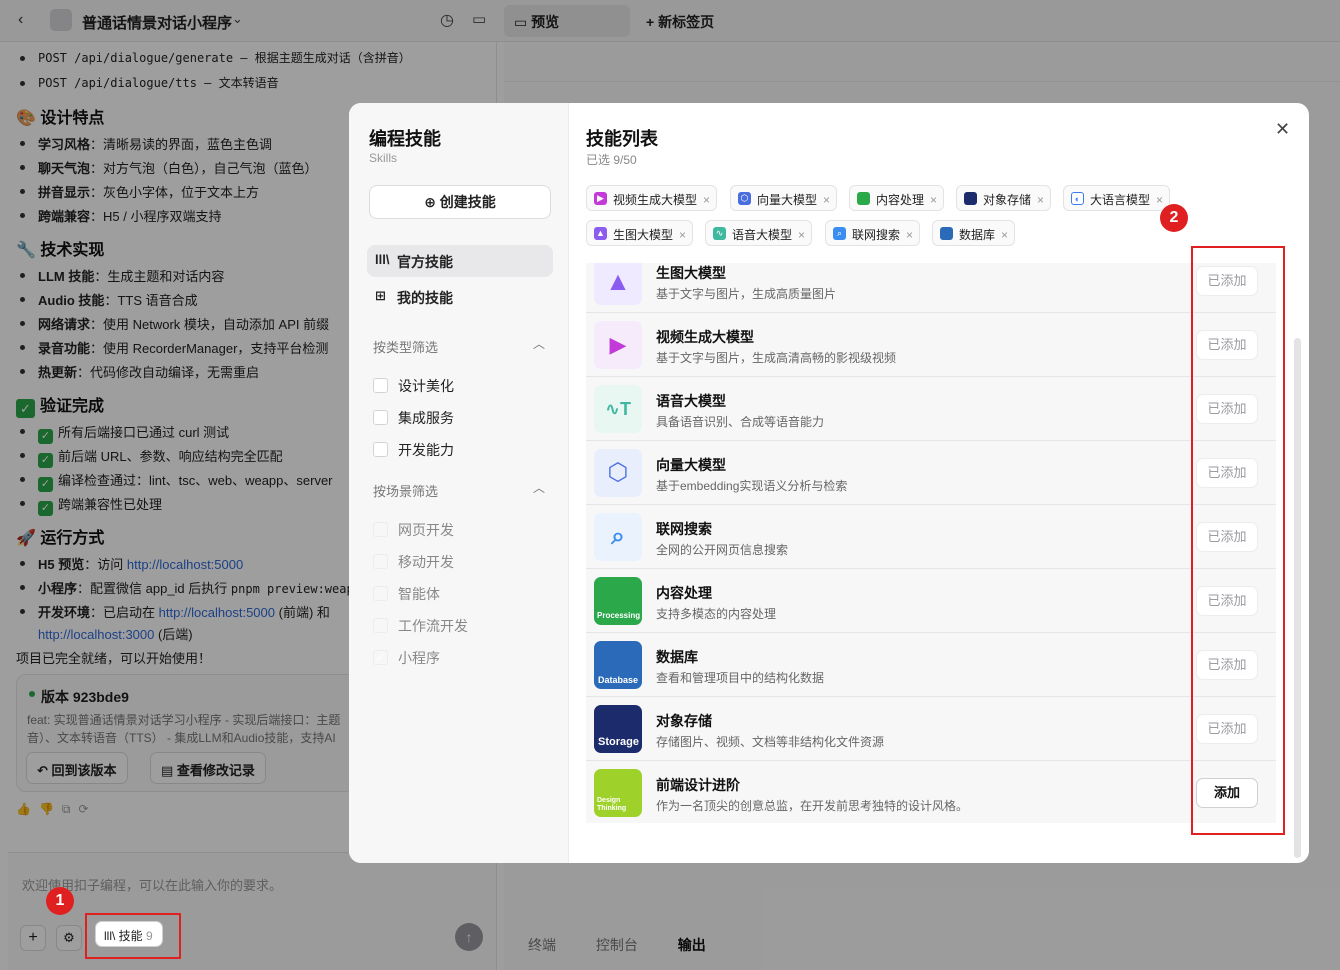 The width and height of the screenshot is (1340, 970). I want to click on selected-tag: ∿ 语音大模型 ×, so click(759, 233).